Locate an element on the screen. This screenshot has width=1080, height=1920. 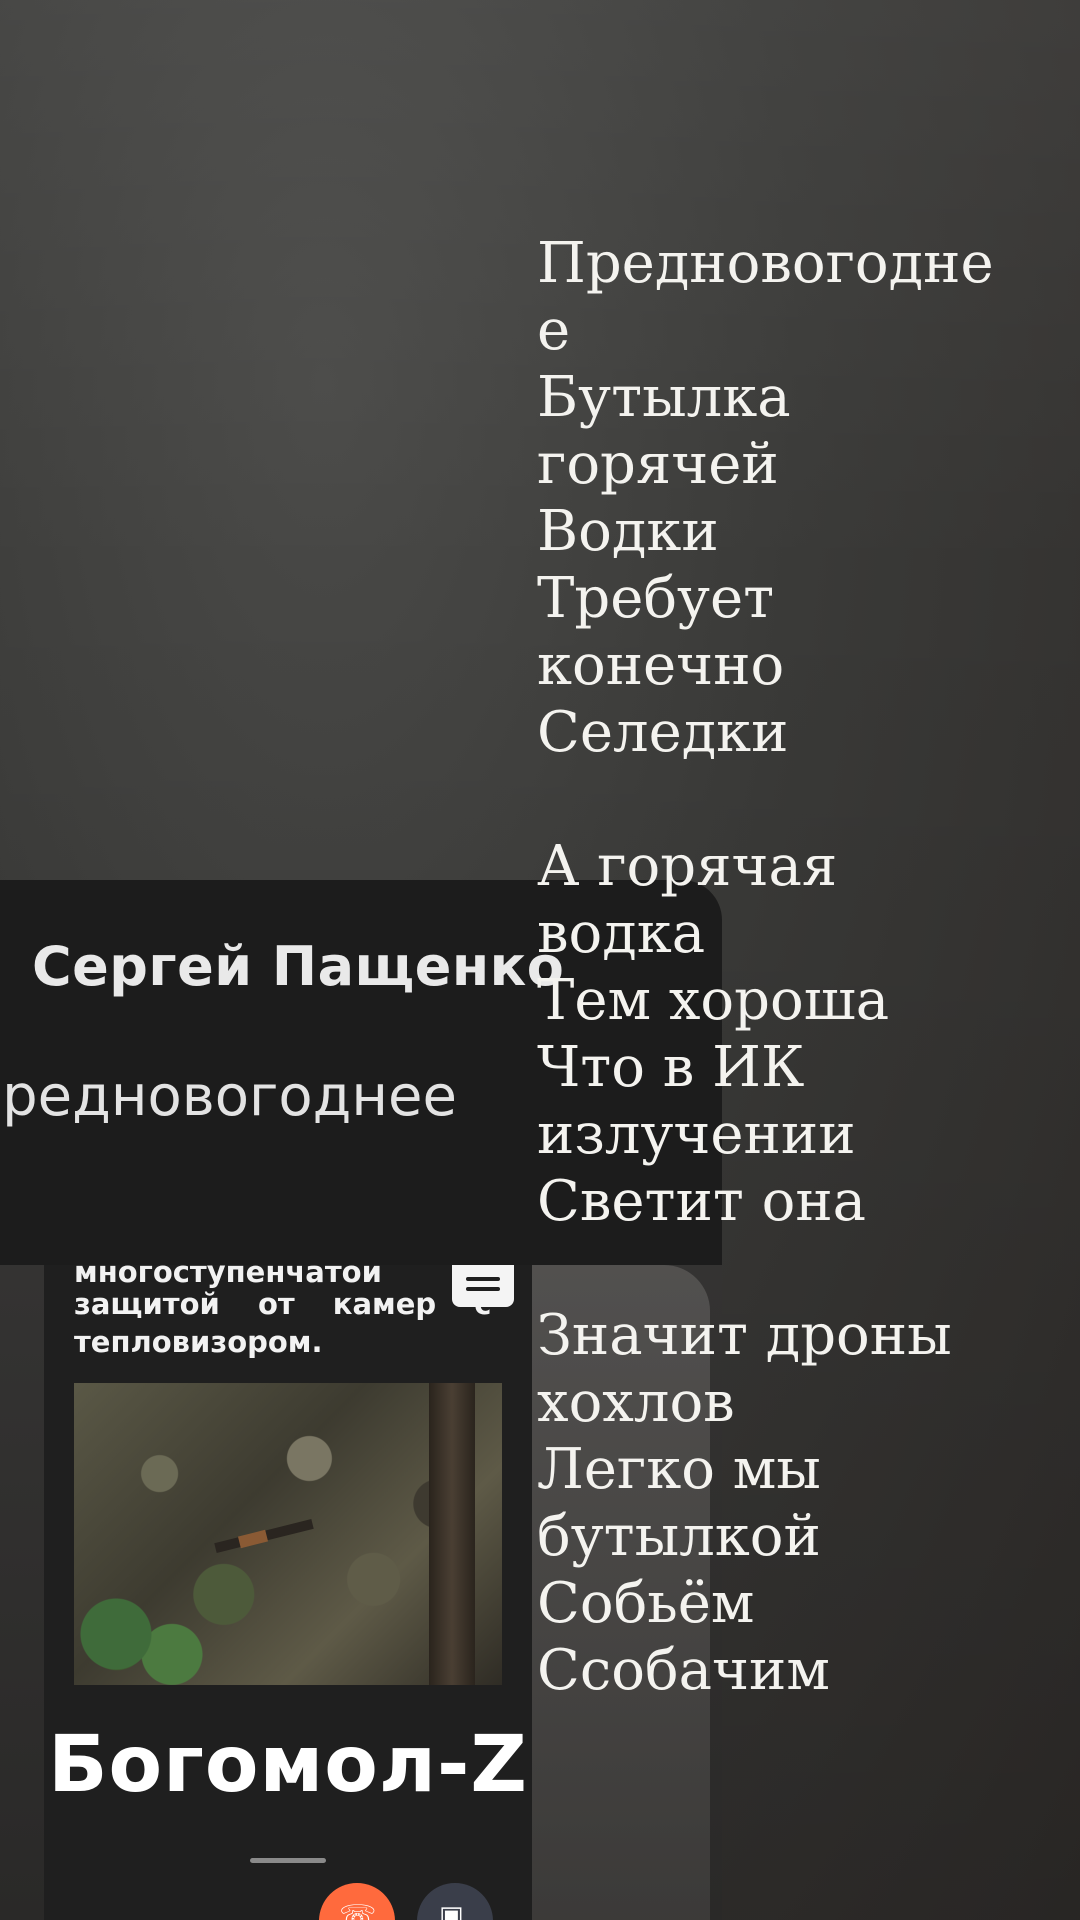
poem-line: бутылкой is located at coordinates (679, 1536).